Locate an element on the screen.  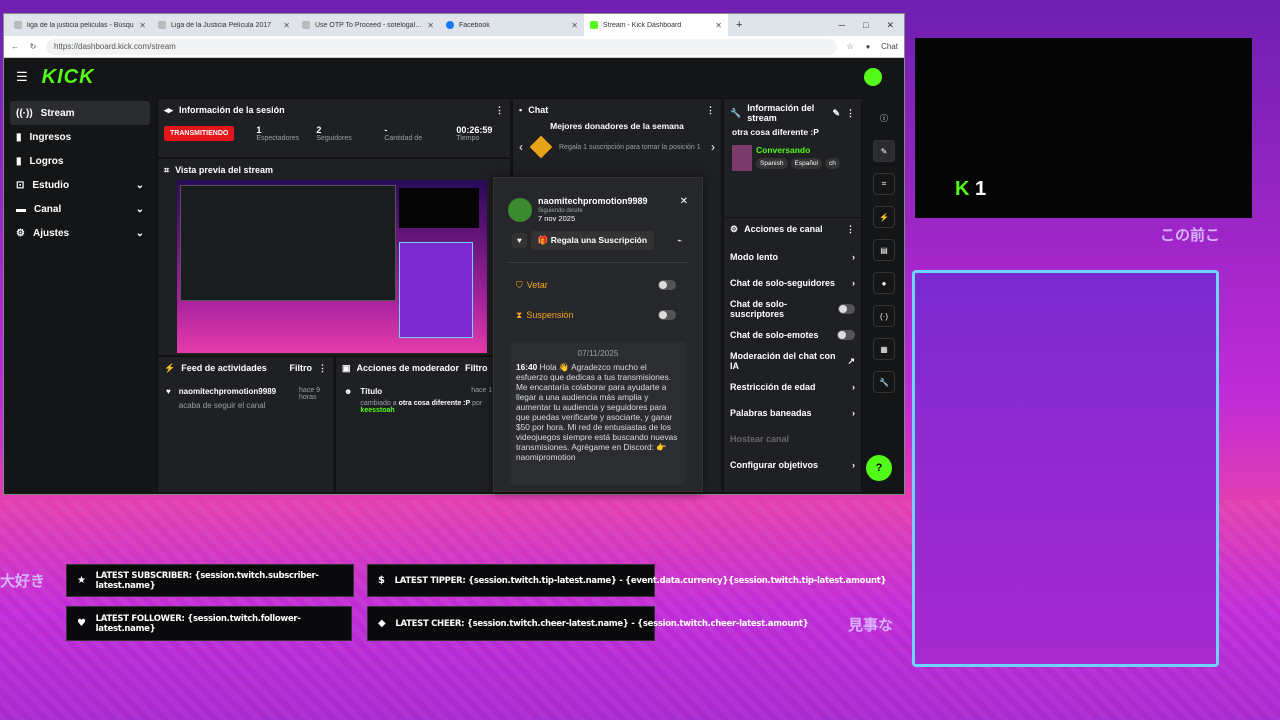
subscribers-only-row: Chat de solo-suscriptores is located at coordinates (792, 309).